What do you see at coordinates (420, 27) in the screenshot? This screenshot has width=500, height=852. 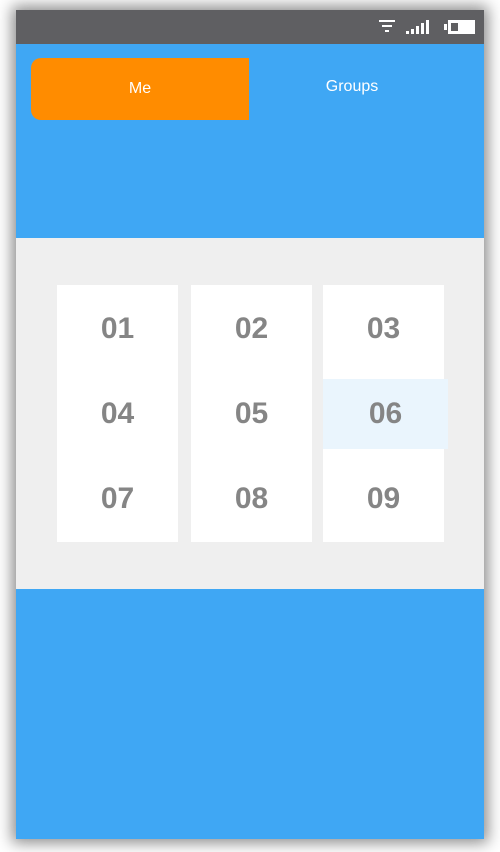 I see `signal-icon` at bounding box center [420, 27].